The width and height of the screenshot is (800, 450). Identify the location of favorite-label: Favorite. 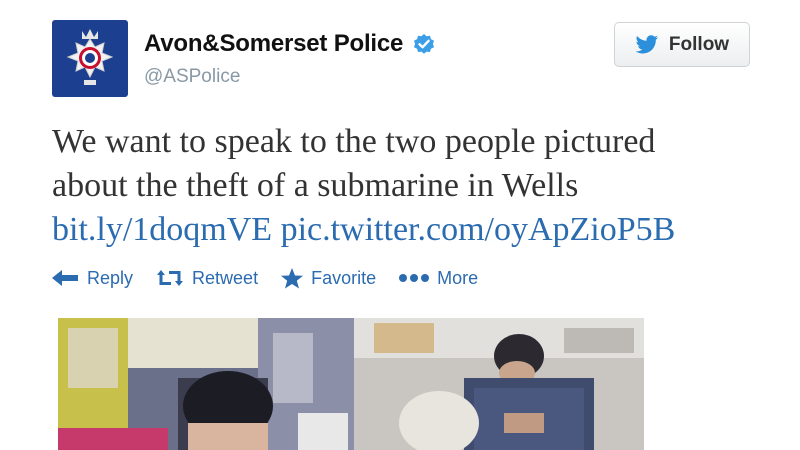
(344, 277).